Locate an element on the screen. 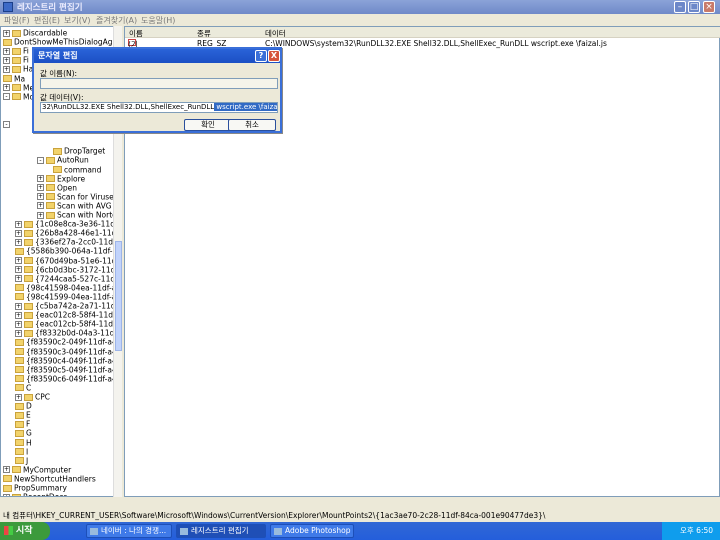 The height and width of the screenshot is (540, 720). tree-item: + CPC is located at coordinates (32, 397).